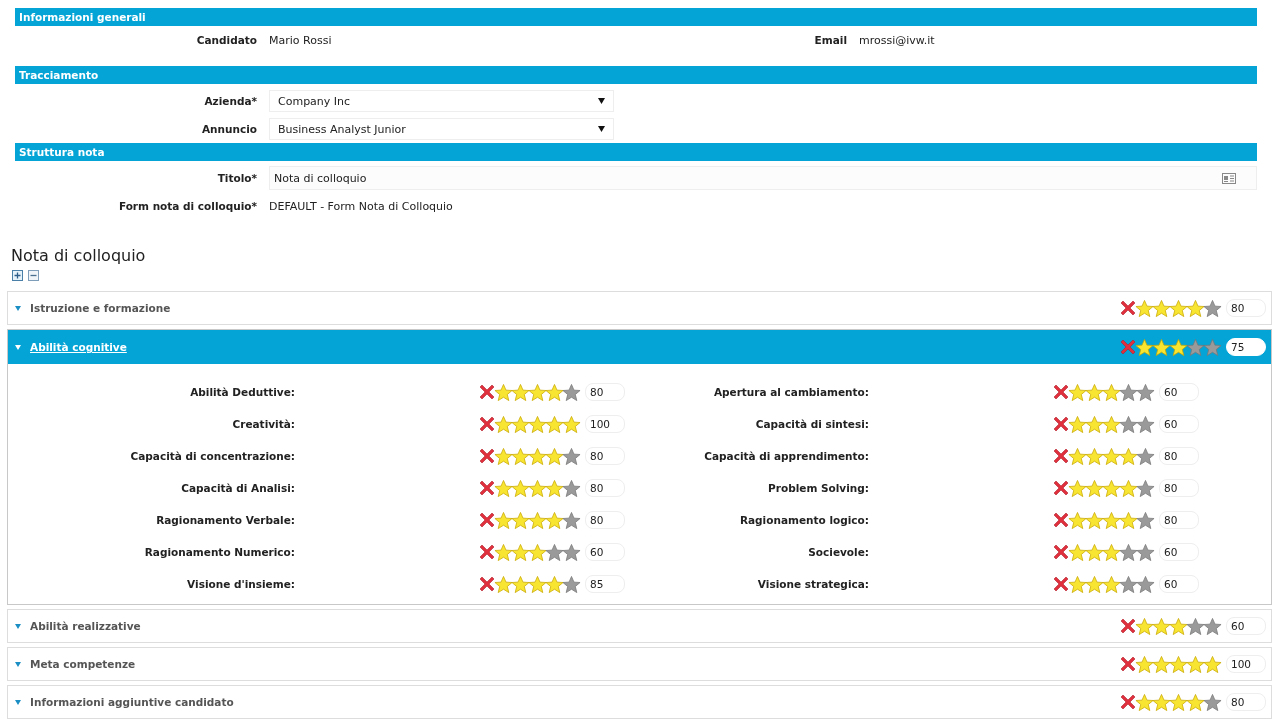 The width and height of the screenshot is (1280, 720). What do you see at coordinates (763, 178) in the screenshot?
I see `title-field: Nota di colloquio` at bounding box center [763, 178].